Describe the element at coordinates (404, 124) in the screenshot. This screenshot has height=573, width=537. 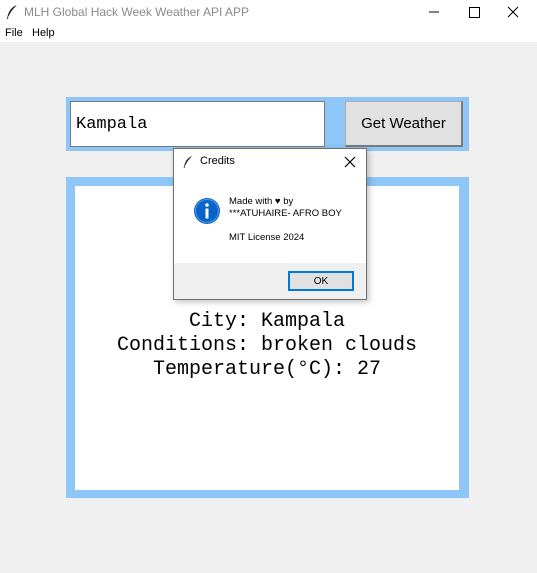
I see `get-weather-button: Get Weather` at that location.